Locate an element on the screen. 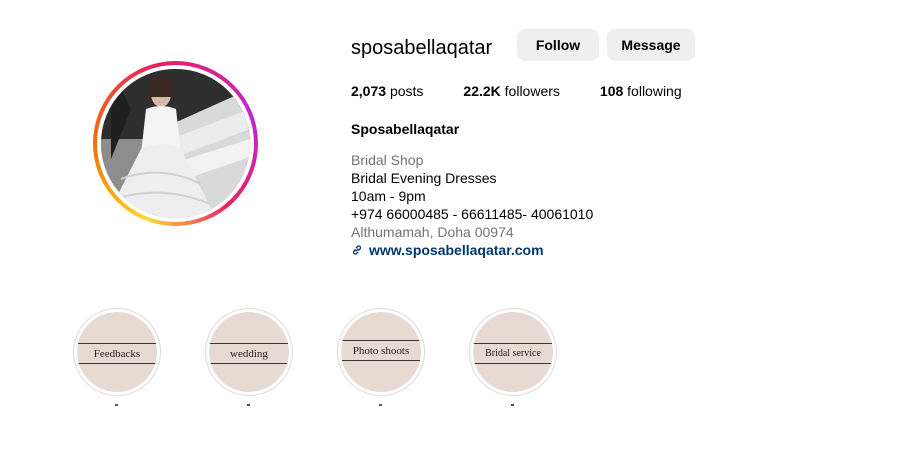  highlight-label: Photo shoots is located at coordinates (381, 350).